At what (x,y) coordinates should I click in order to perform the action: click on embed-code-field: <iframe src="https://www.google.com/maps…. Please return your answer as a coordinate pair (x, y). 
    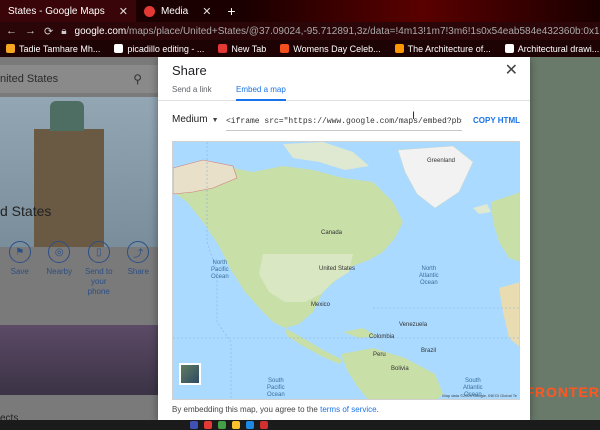
    Looking at the image, I should click on (344, 121).